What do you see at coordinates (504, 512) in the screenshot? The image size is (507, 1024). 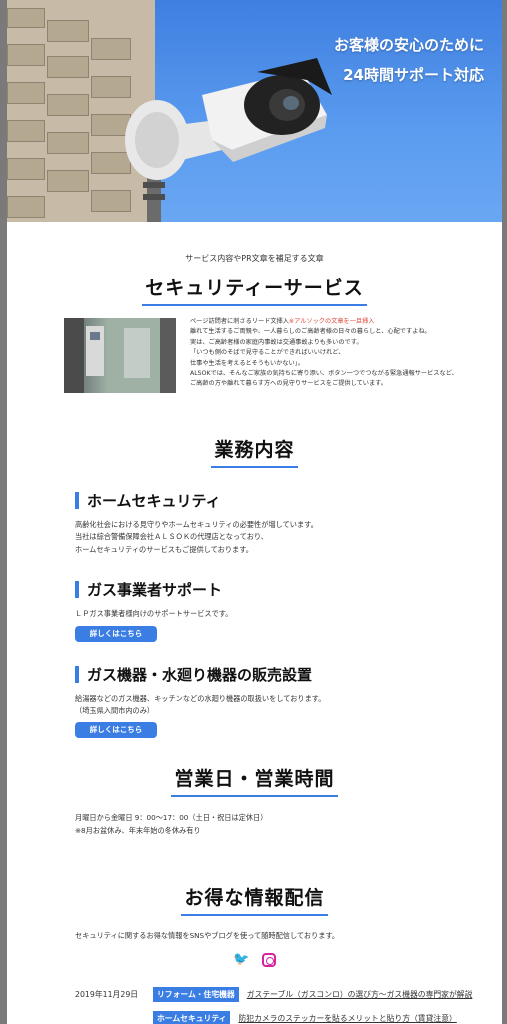 I see `window-frame-right` at bounding box center [504, 512].